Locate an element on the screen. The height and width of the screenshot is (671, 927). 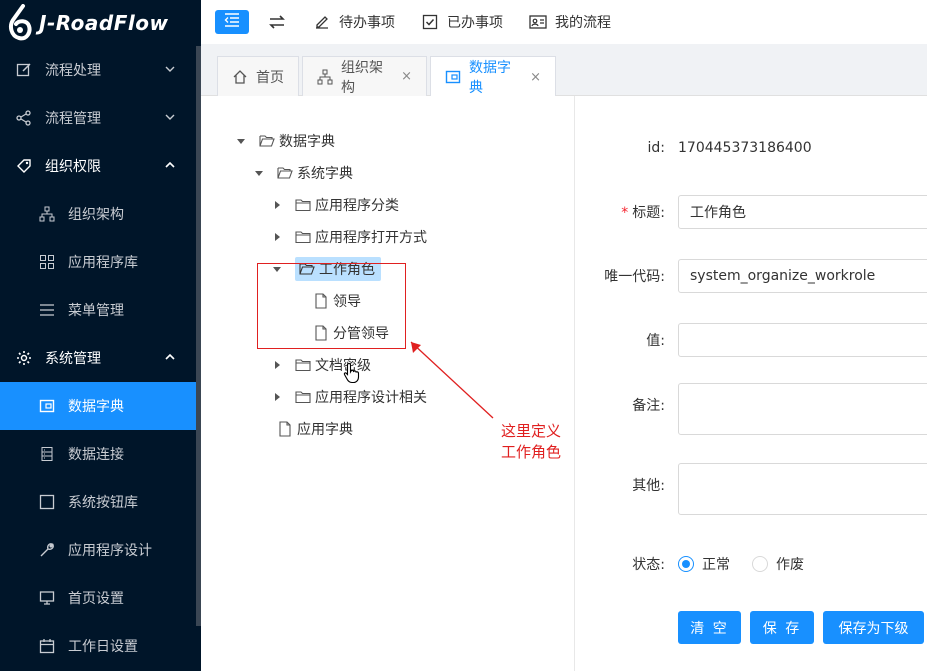
top-toolbar: 待办事项 已办事项 我的流程 is located at coordinates (564, 22).